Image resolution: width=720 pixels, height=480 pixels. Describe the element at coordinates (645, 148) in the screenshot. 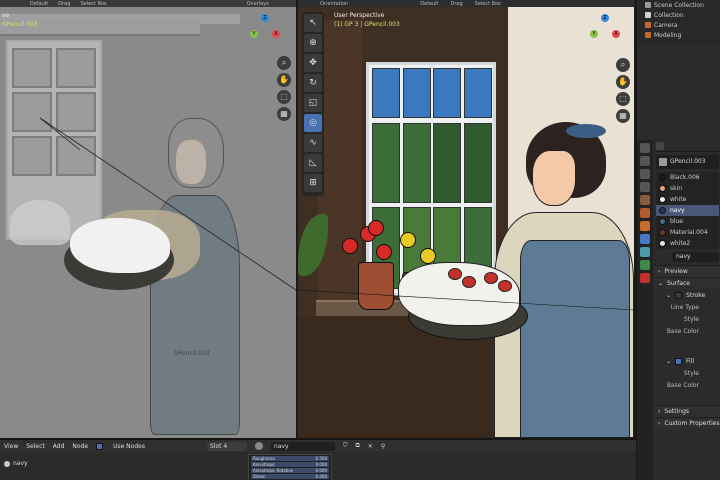

I see `tool-tab-icon` at that location.